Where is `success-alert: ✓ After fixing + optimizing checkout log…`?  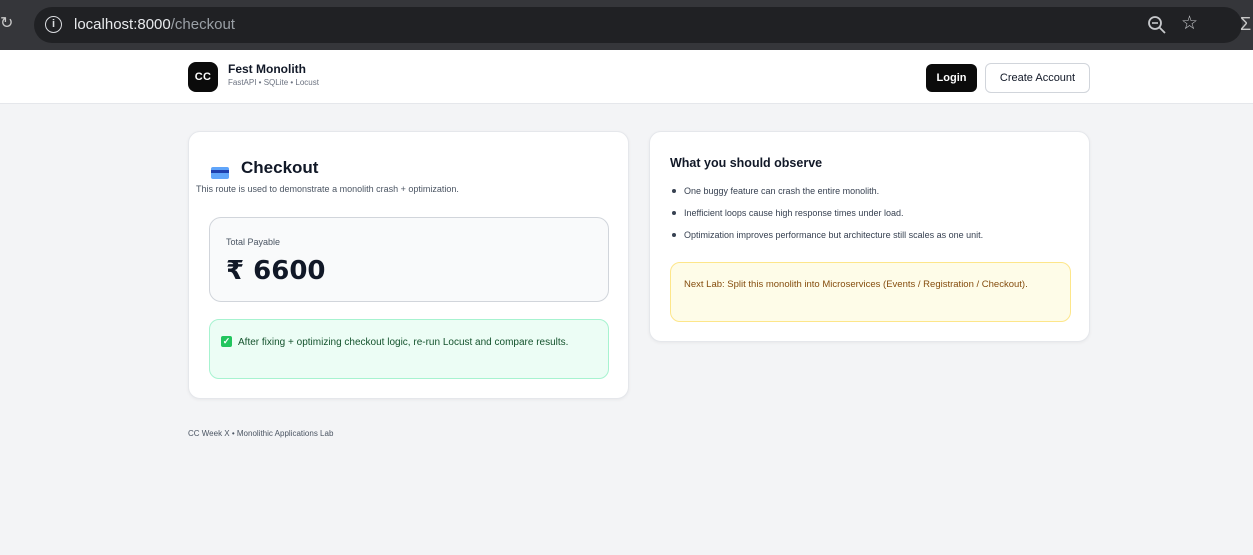 success-alert: ✓ After fixing + optimizing checkout log… is located at coordinates (409, 349).